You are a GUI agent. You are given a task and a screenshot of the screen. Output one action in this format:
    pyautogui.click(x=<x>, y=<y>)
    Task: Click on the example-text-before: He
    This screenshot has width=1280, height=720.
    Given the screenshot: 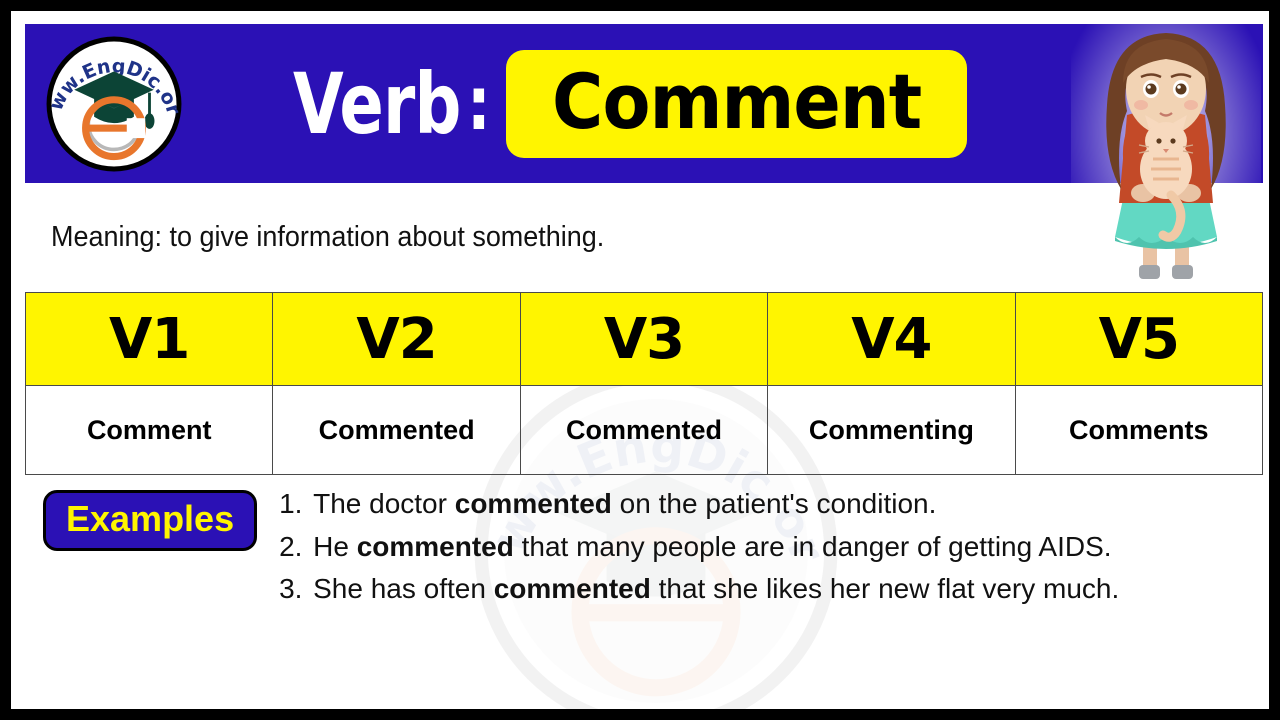 What is the action you would take?
    pyautogui.click(x=335, y=546)
    